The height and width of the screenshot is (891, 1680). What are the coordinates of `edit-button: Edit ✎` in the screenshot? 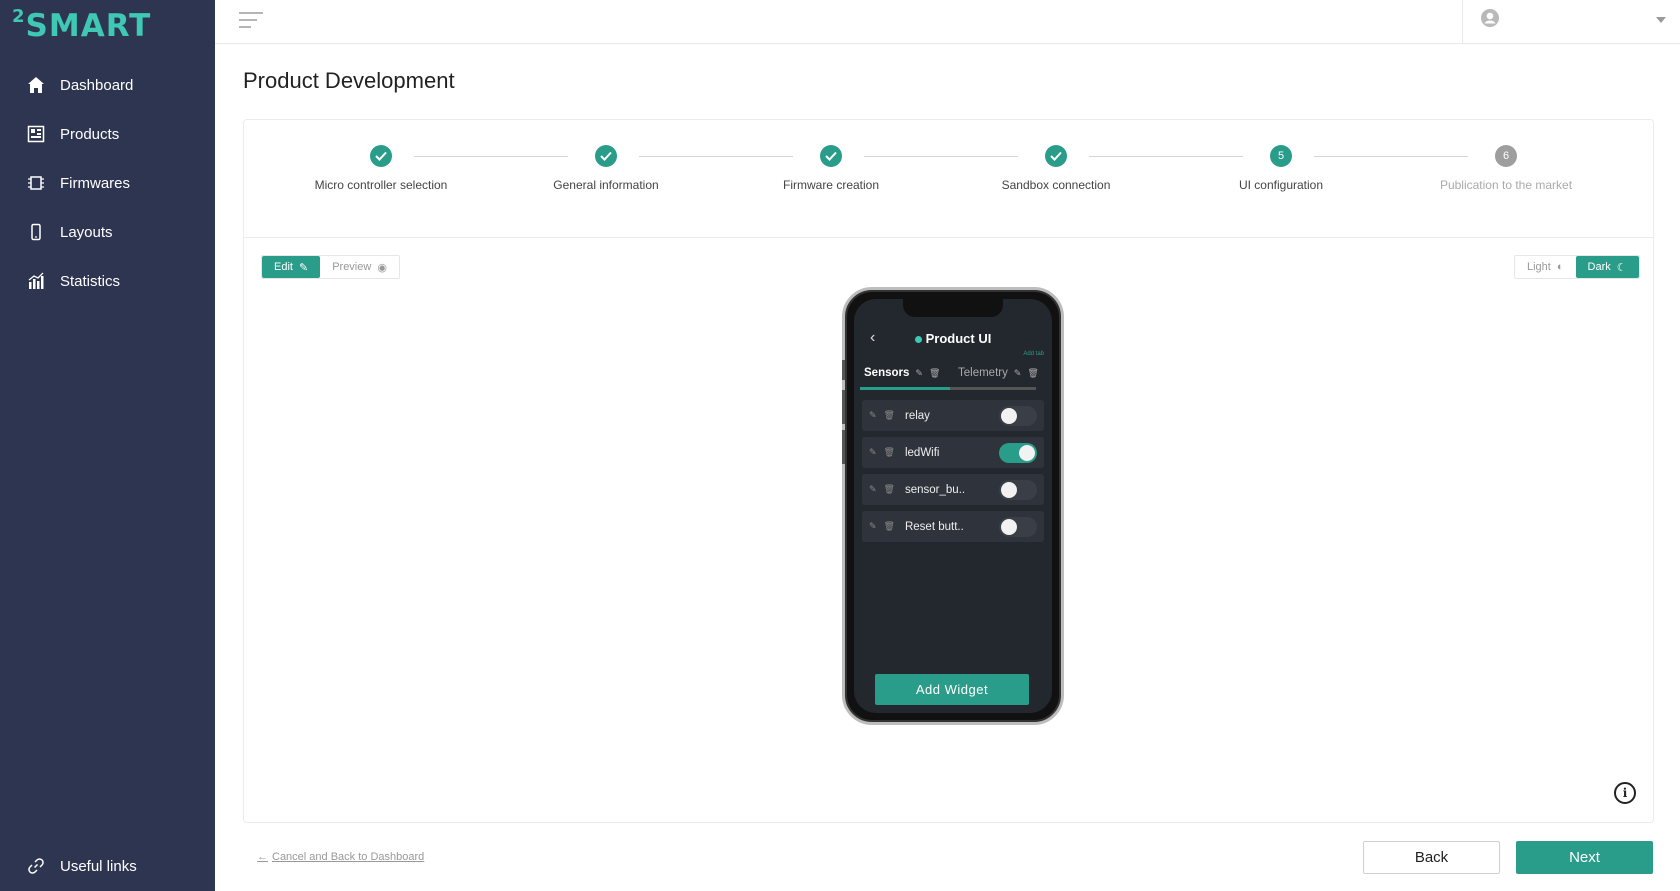 It's located at (291, 267).